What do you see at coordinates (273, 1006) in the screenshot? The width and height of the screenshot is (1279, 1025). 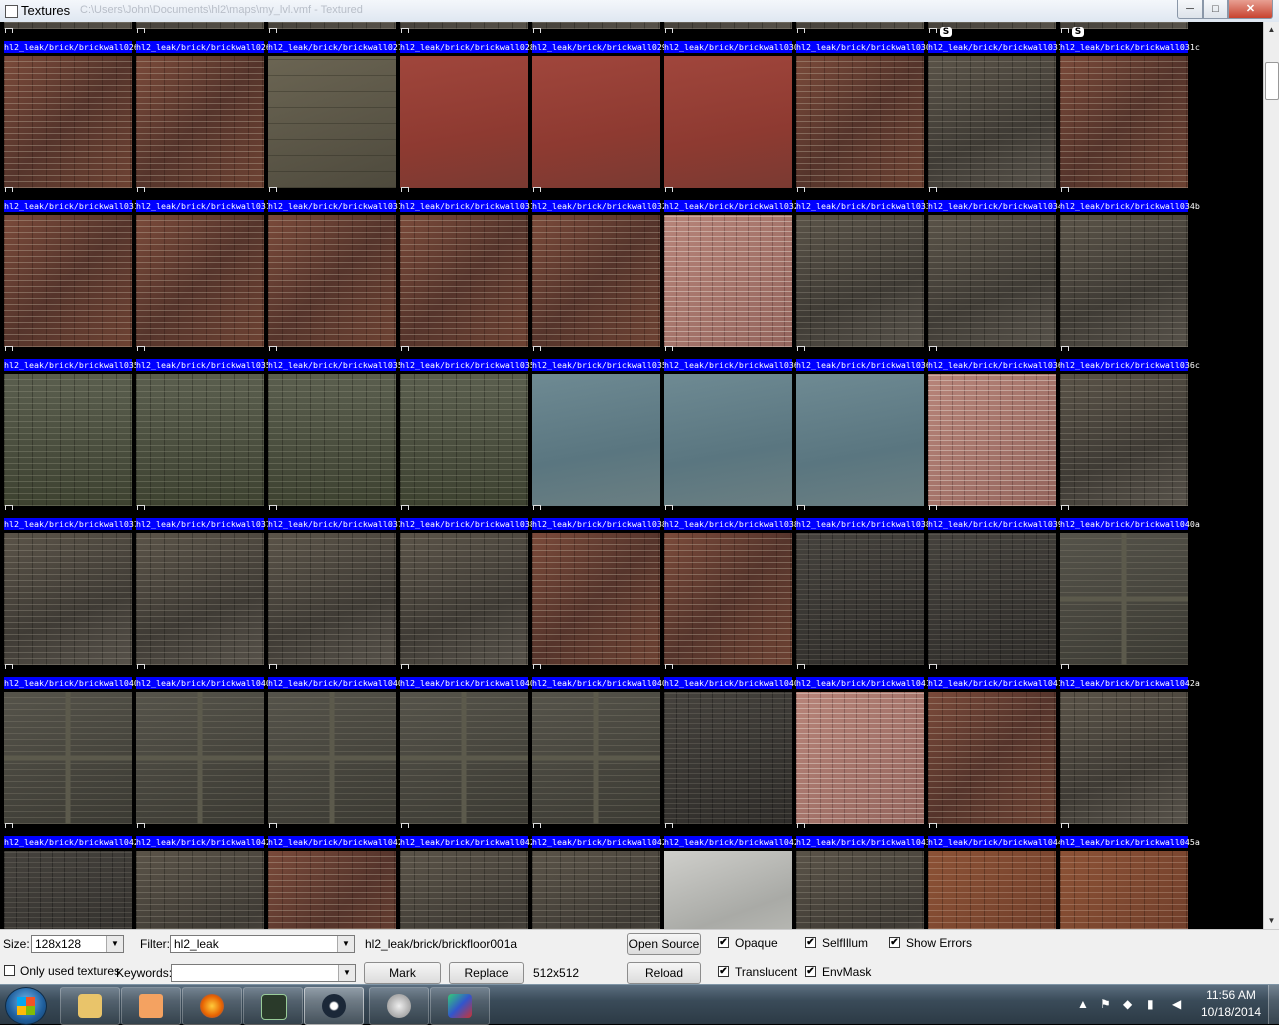 I see `taskbar-hammer` at bounding box center [273, 1006].